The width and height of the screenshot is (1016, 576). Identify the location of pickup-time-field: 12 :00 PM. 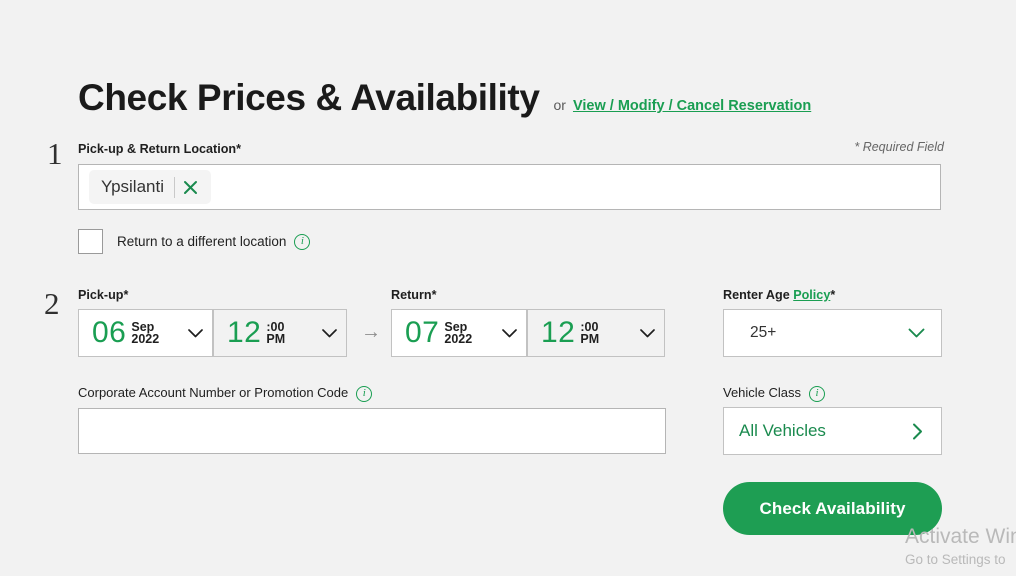
(280, 333).